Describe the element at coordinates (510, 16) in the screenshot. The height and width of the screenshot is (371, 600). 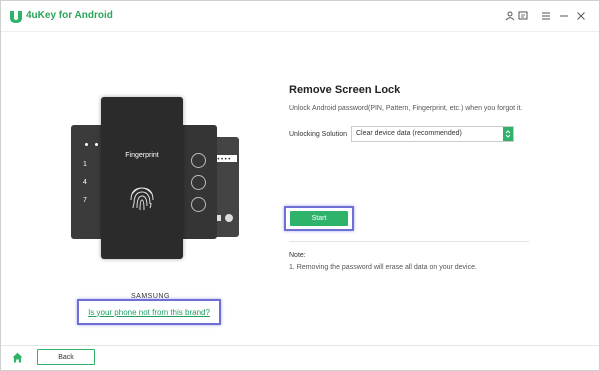
I see `user-icon` at that location.